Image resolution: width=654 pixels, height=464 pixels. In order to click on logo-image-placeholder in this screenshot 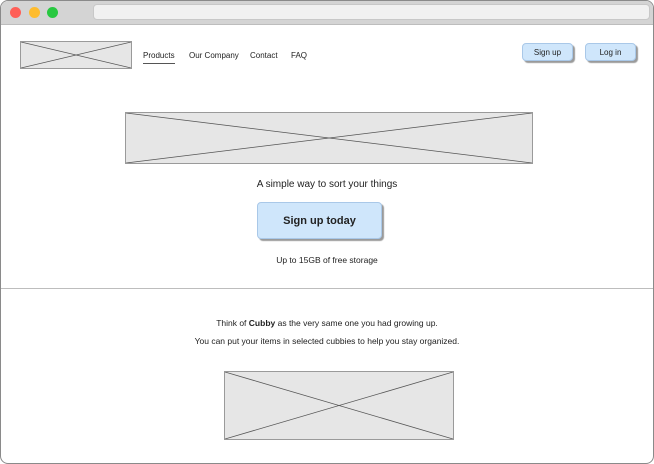, I will do `click(76, 55)`.